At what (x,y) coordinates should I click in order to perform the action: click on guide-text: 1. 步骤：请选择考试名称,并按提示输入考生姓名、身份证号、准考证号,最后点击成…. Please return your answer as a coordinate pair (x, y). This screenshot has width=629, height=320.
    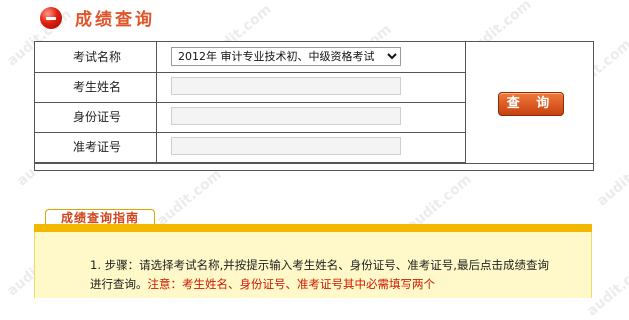
    Looking at the image, I should click on (325, 275).